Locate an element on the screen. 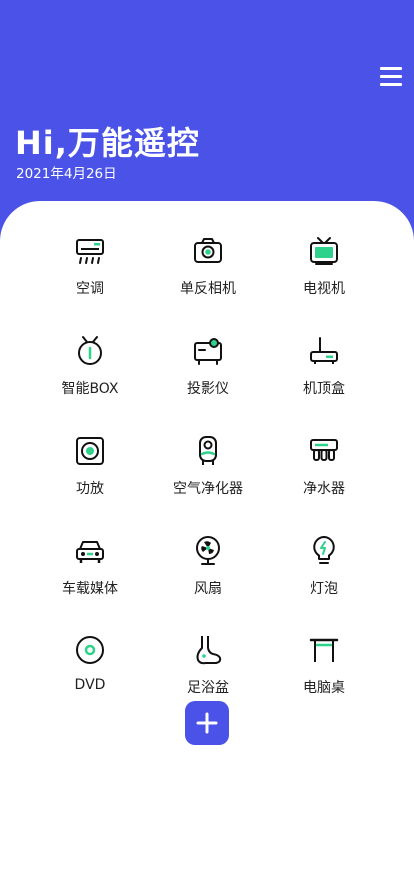  water-purifier-icon is located at coordinates (324, 450).